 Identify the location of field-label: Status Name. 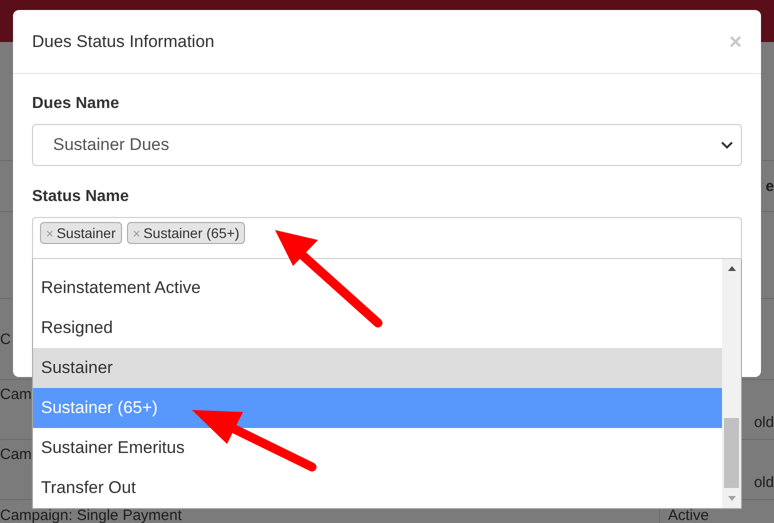
(81, 197).